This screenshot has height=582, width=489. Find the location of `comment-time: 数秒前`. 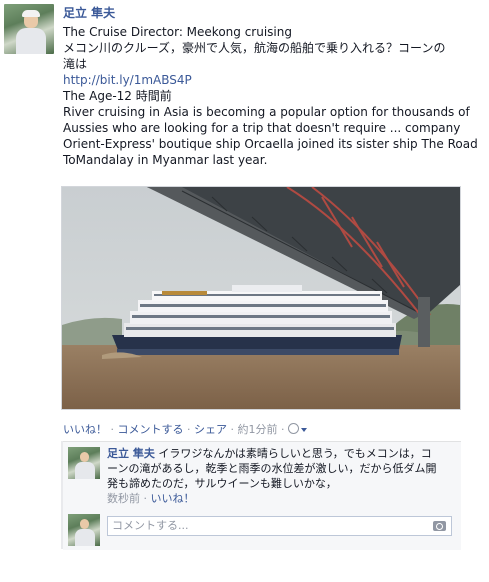

comment-time: 数秒前 is located at coordinates (123, 498).